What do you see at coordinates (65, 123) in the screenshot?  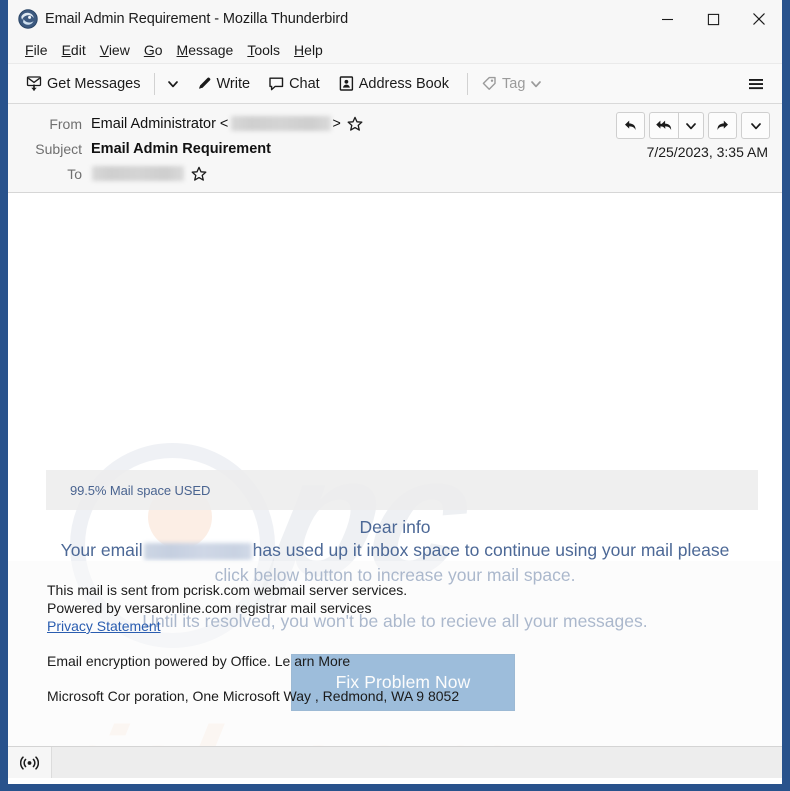 I see `from-label: From` at bounding box center [65, 123].